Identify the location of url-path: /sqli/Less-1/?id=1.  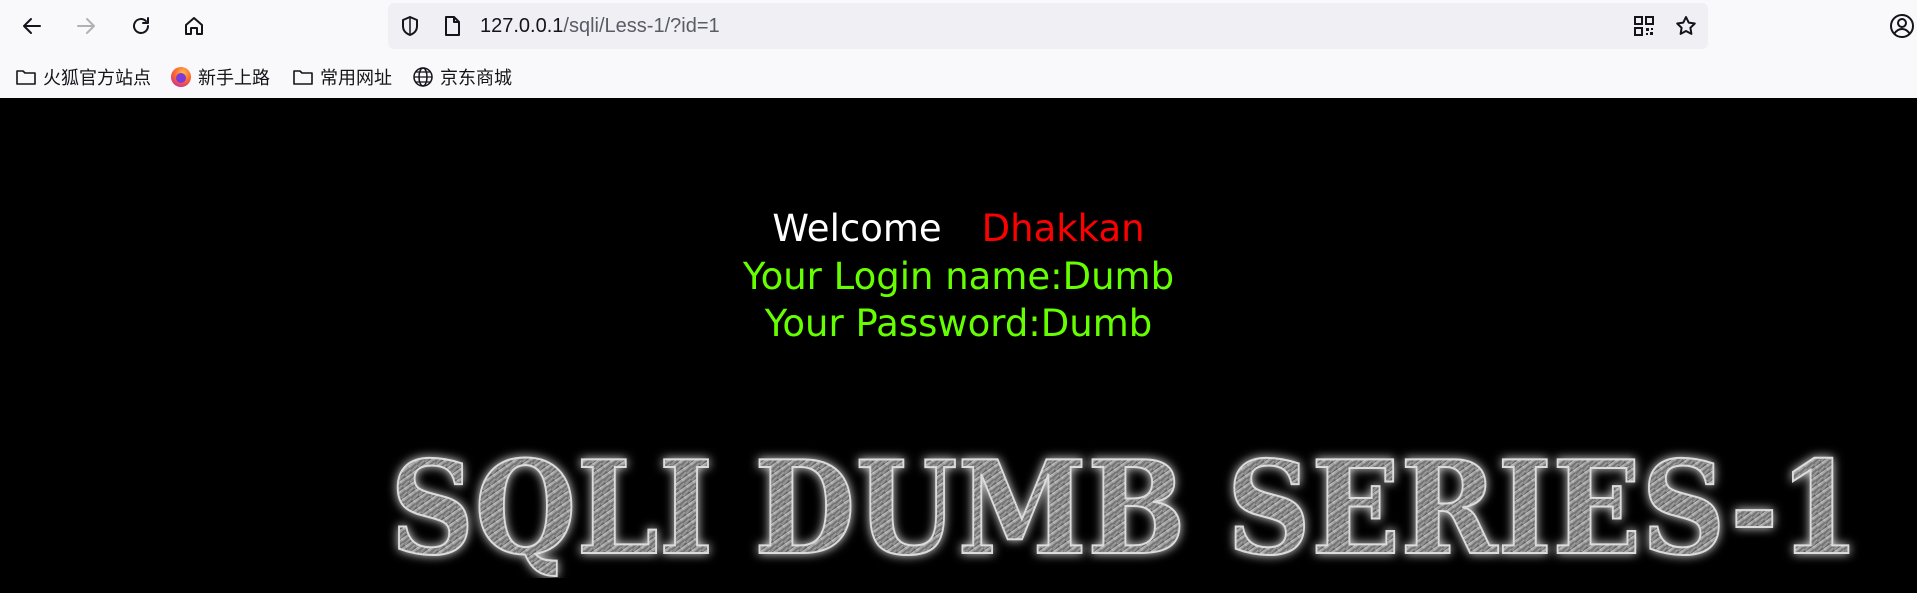
(641, 26).